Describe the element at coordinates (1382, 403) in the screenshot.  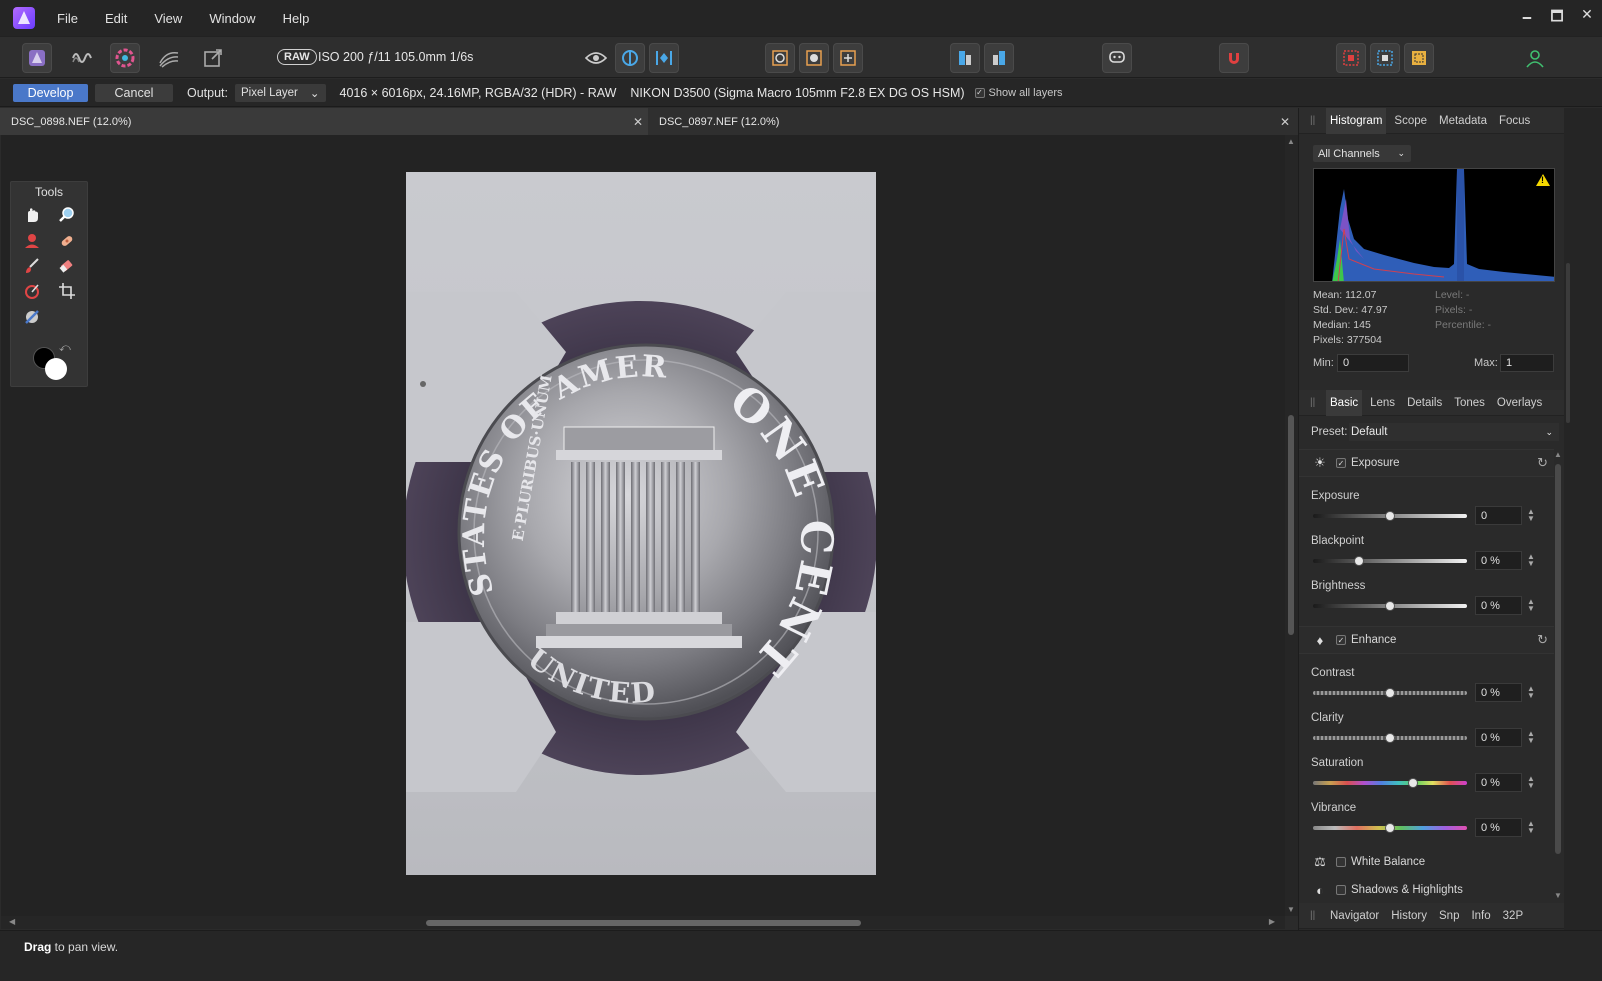
I see `tab-lens: Lens` at that location.